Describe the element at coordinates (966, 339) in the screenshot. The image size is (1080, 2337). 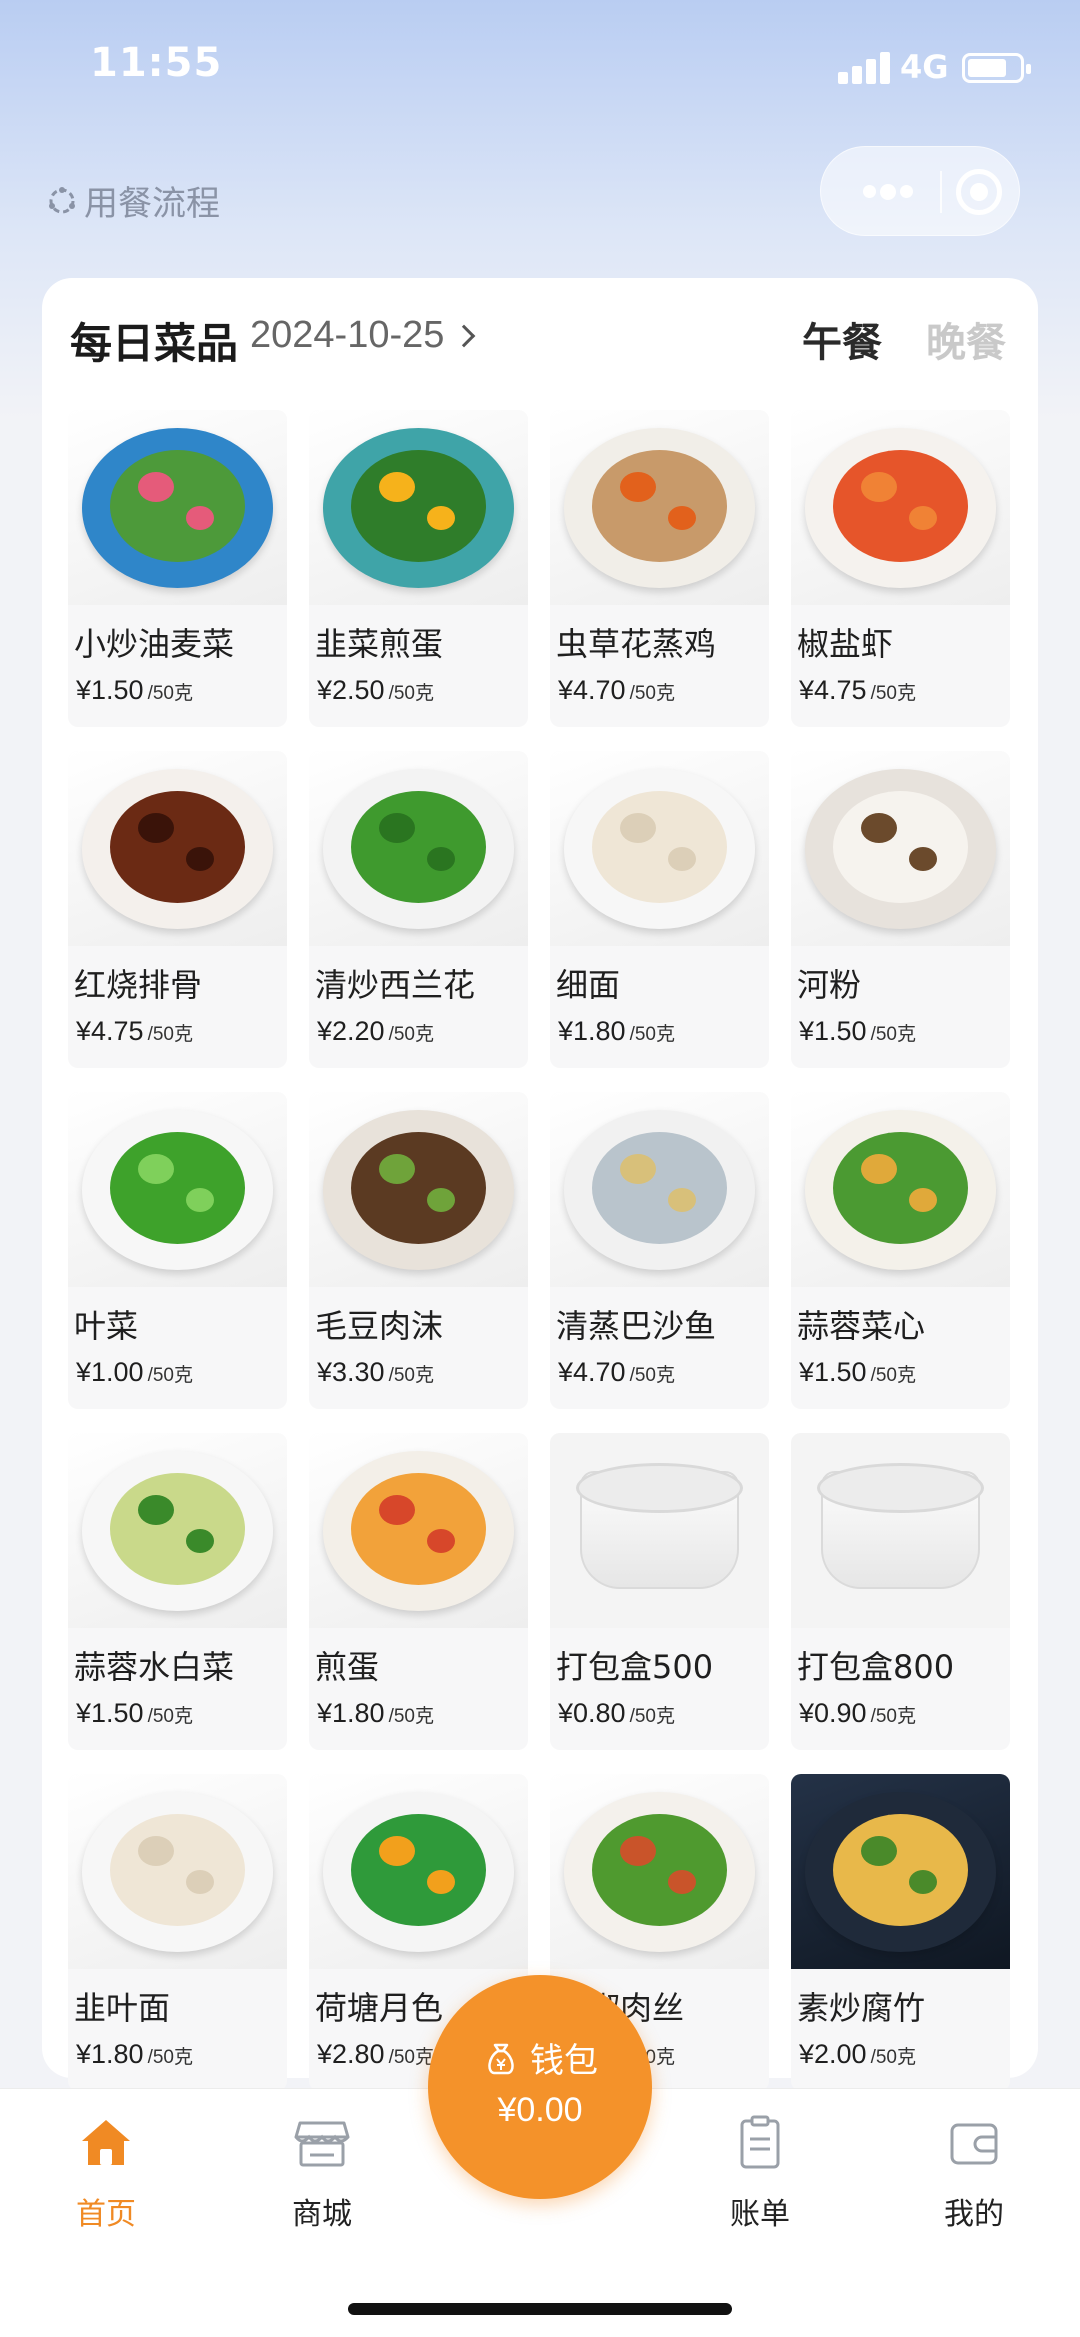
I see `tab-dinner: 晚餐` at that location.